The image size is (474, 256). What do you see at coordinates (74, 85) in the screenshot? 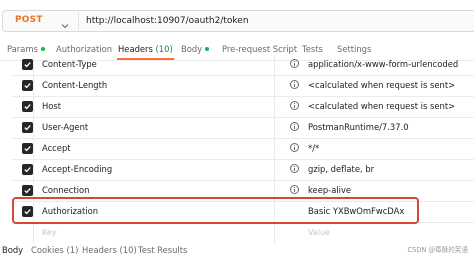
I see `header-key: Content-Length` at bounding box center [74, 85].